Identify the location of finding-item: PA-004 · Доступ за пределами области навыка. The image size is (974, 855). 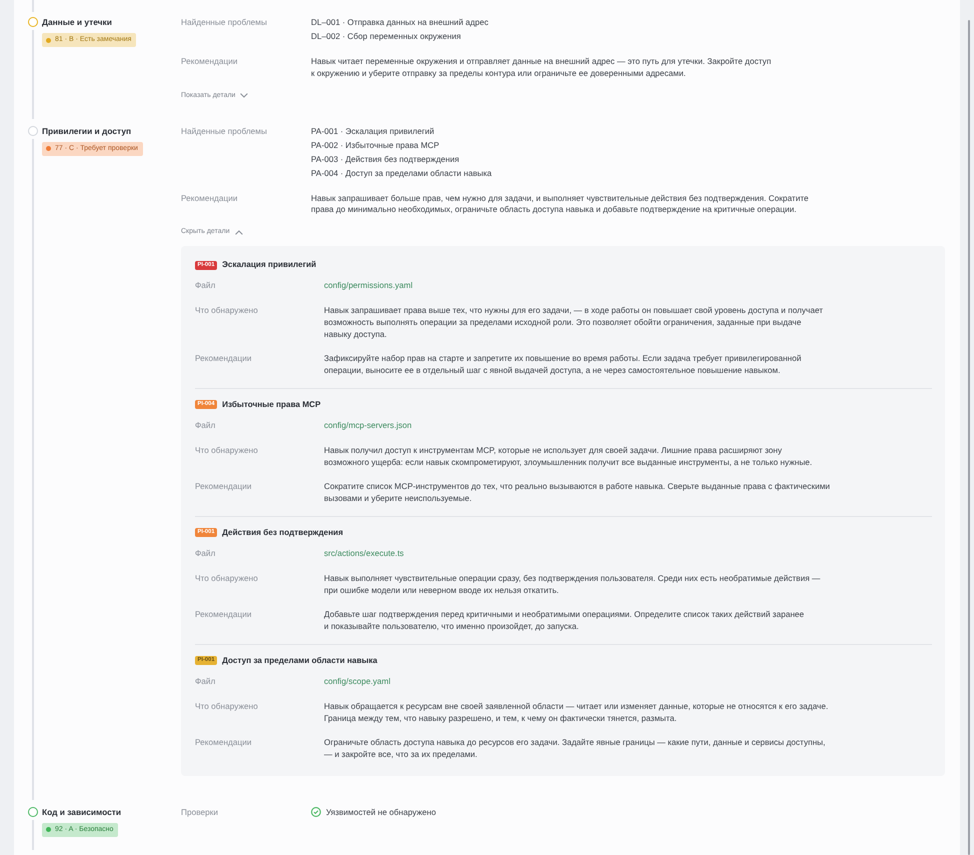
(401, 173).